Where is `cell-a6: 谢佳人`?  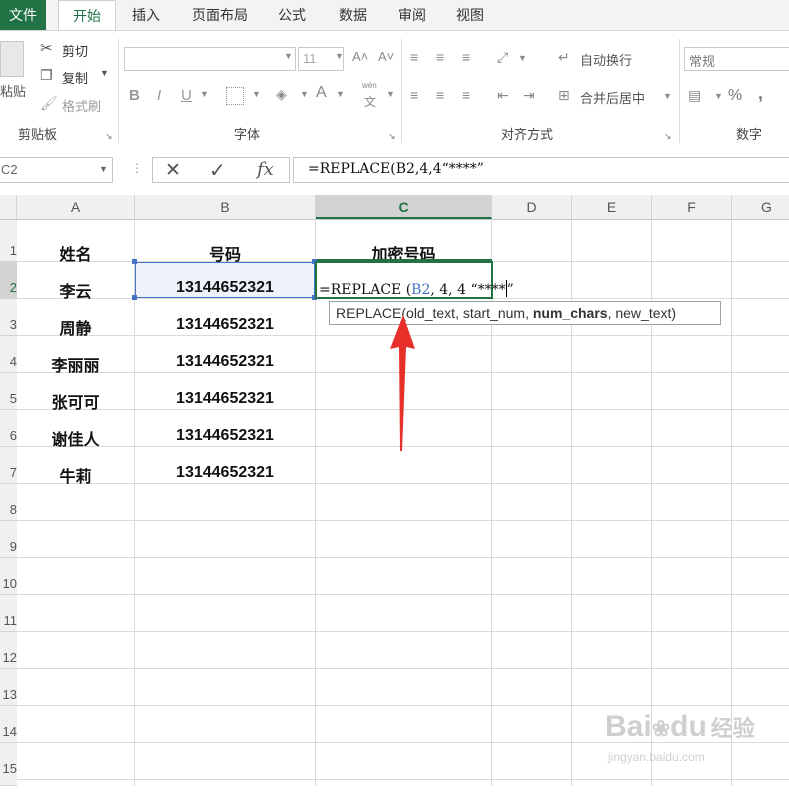 cell-a6: 谢佳人 is located at coordinates (75, 438).